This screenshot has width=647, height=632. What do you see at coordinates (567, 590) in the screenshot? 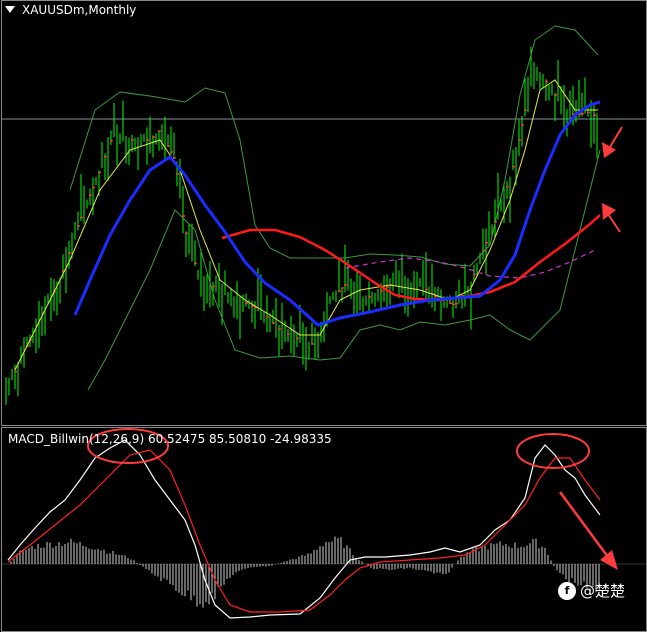
I see `watermark-logo-icon: f` at bounding box center [567, 590].